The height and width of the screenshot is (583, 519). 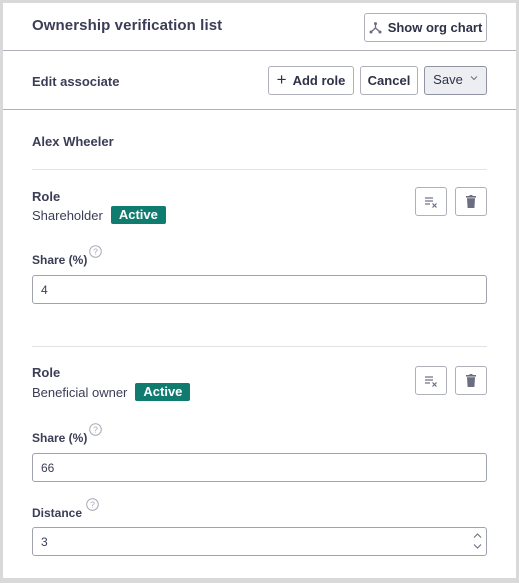 What do you see at coordinates (80, 392) in the screenshot?
I see `role-name: Beneficial owner` at bounding box center [80, 392].